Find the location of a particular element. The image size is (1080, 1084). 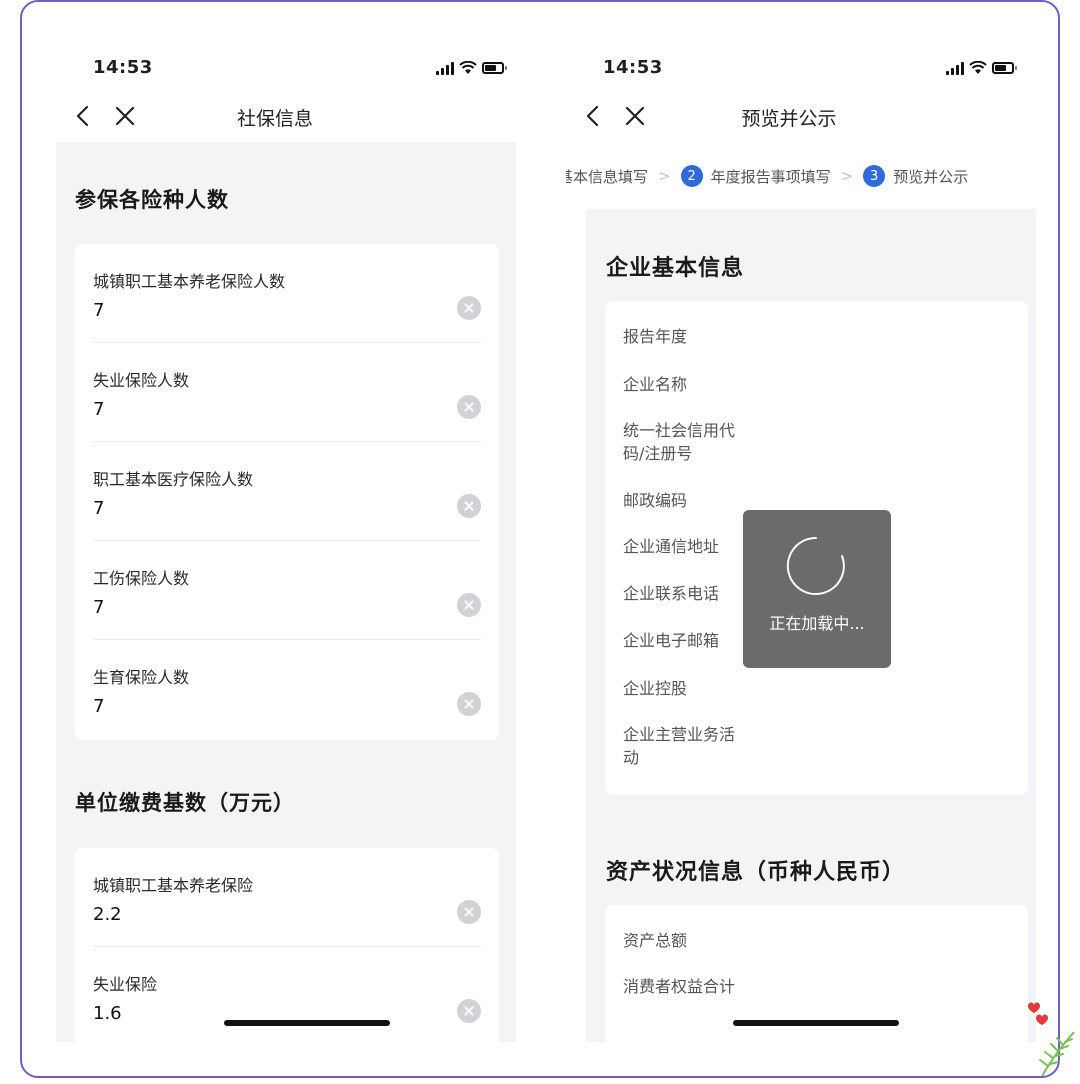

form-field: 职工基本医疗保险人数 7 is located at coordinates (287, 491).